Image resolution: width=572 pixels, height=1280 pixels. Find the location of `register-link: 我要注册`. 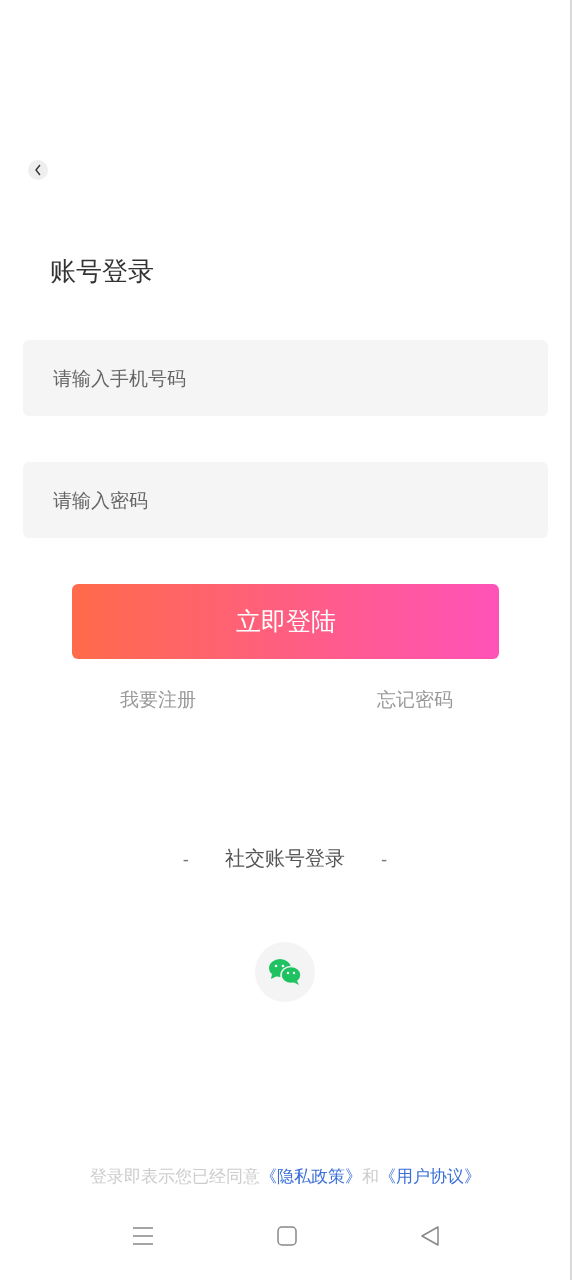

register-link: 我要注册 is located at coordinates (158, 699).